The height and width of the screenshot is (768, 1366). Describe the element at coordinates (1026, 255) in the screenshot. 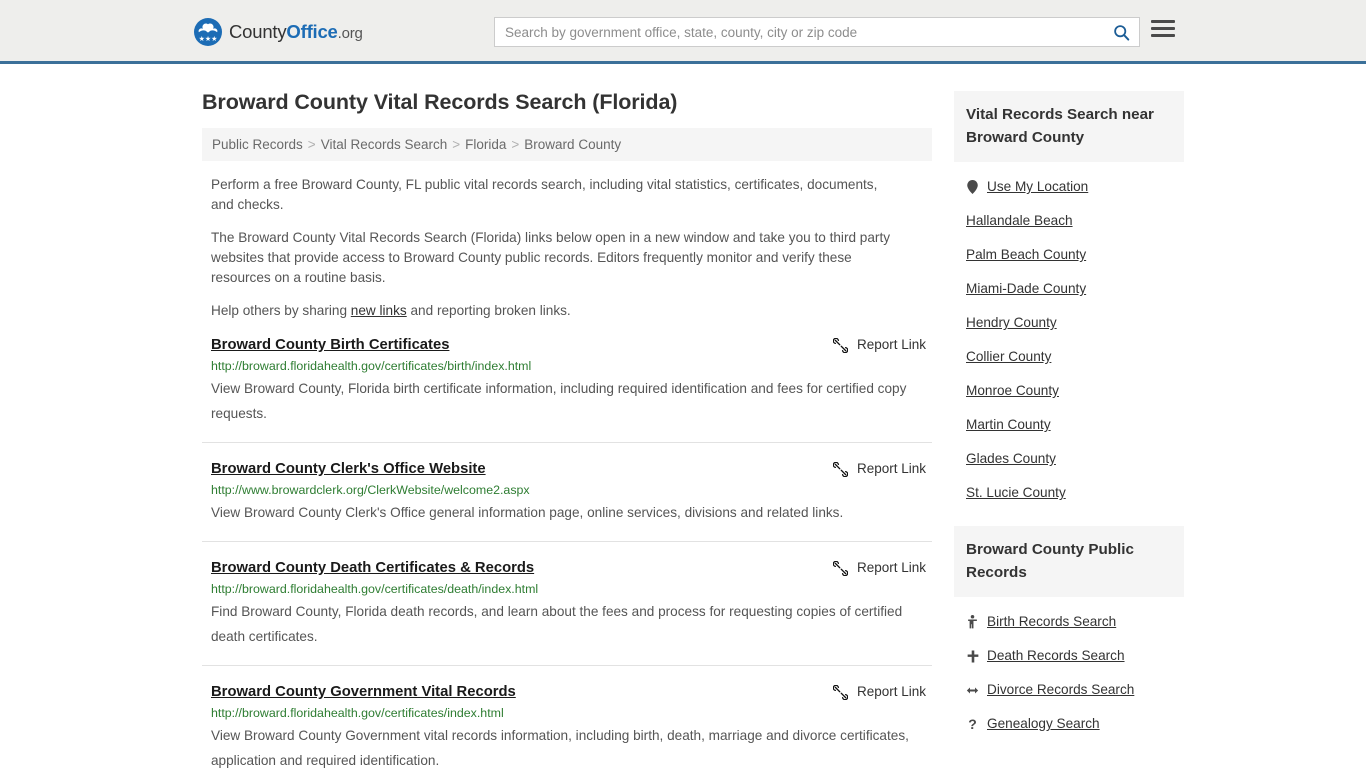

I see `sidebar-link-label: Palm Beach County` at that location.